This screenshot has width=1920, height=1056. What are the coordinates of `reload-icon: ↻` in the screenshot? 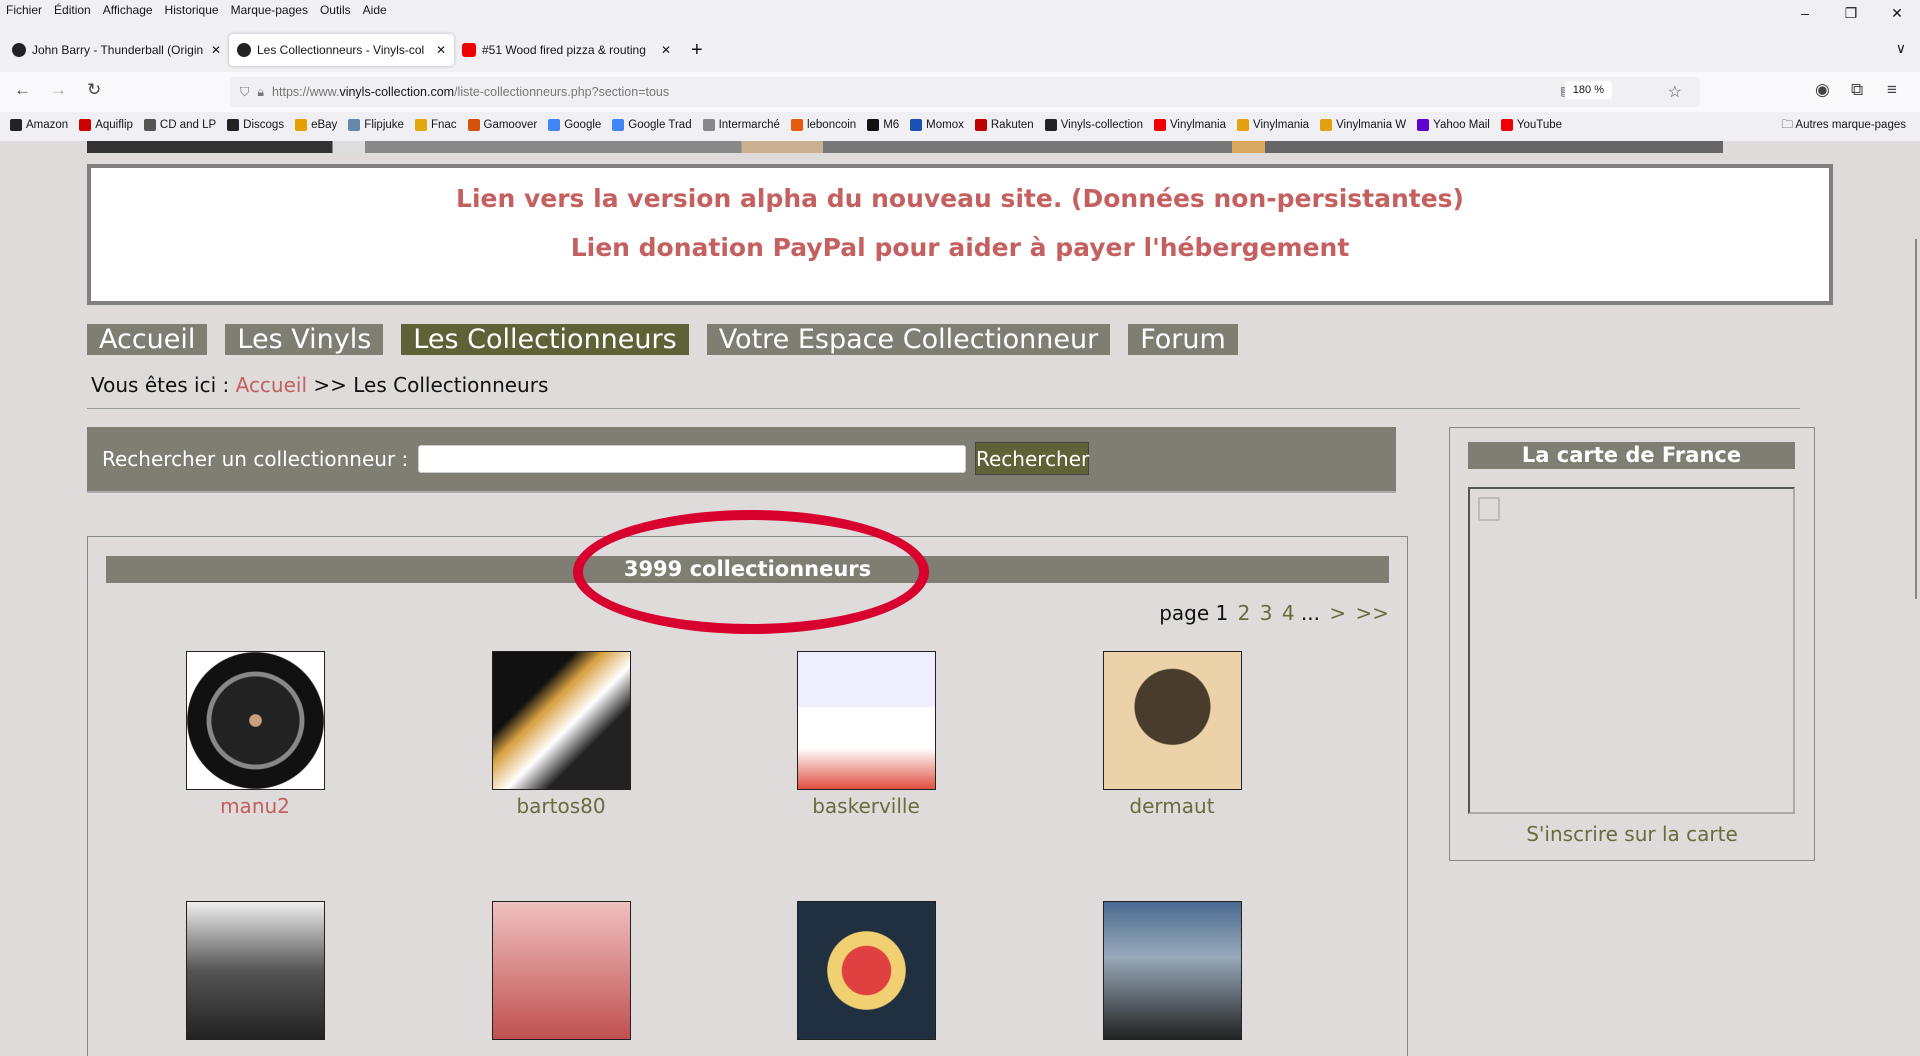 It's located at (94, 90).